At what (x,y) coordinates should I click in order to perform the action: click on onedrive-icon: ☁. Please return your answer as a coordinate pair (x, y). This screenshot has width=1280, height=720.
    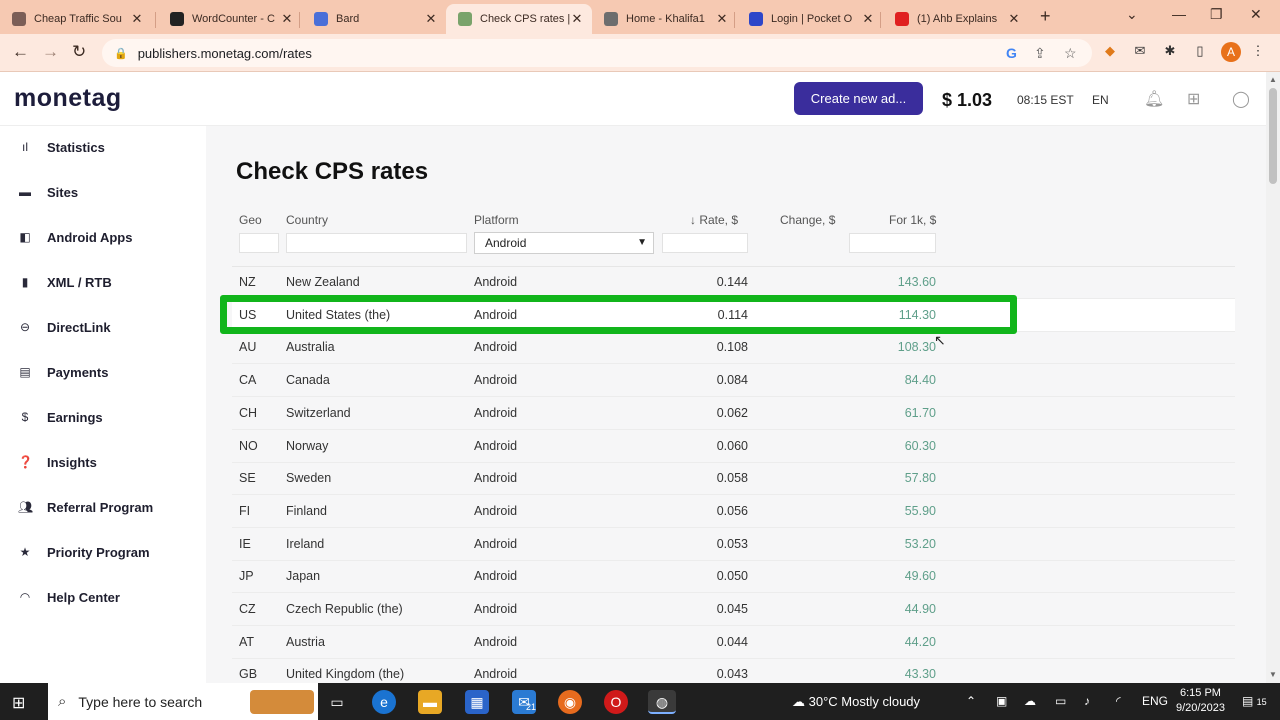
    Looking at the image, I should click on (1030, 701).